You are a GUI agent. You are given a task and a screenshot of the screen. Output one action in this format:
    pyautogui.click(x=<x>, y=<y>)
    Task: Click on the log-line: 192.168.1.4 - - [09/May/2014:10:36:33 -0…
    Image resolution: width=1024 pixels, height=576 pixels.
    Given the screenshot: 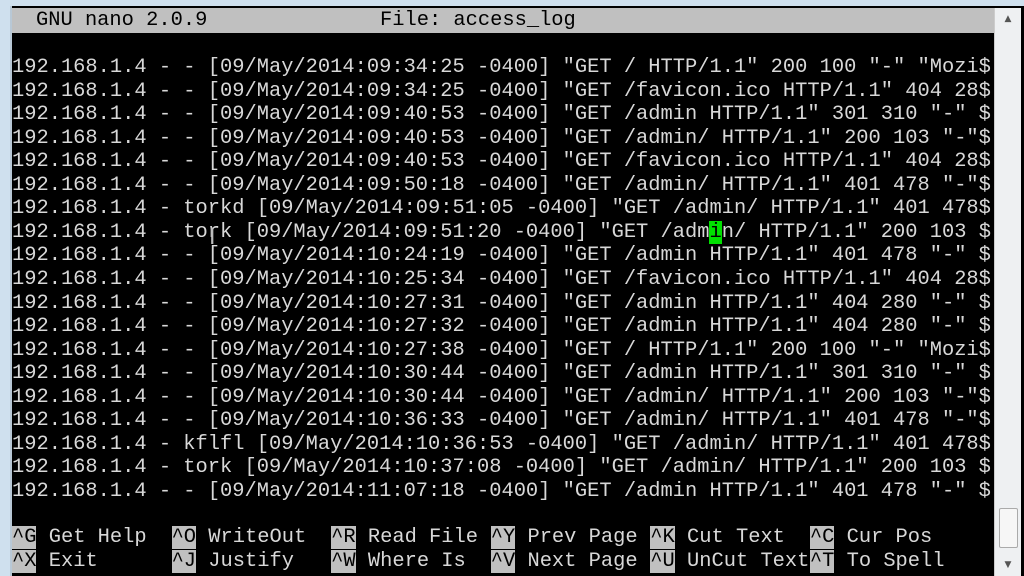 What is the action you would take?
    pyautogui.click(x=501, y=421)
    